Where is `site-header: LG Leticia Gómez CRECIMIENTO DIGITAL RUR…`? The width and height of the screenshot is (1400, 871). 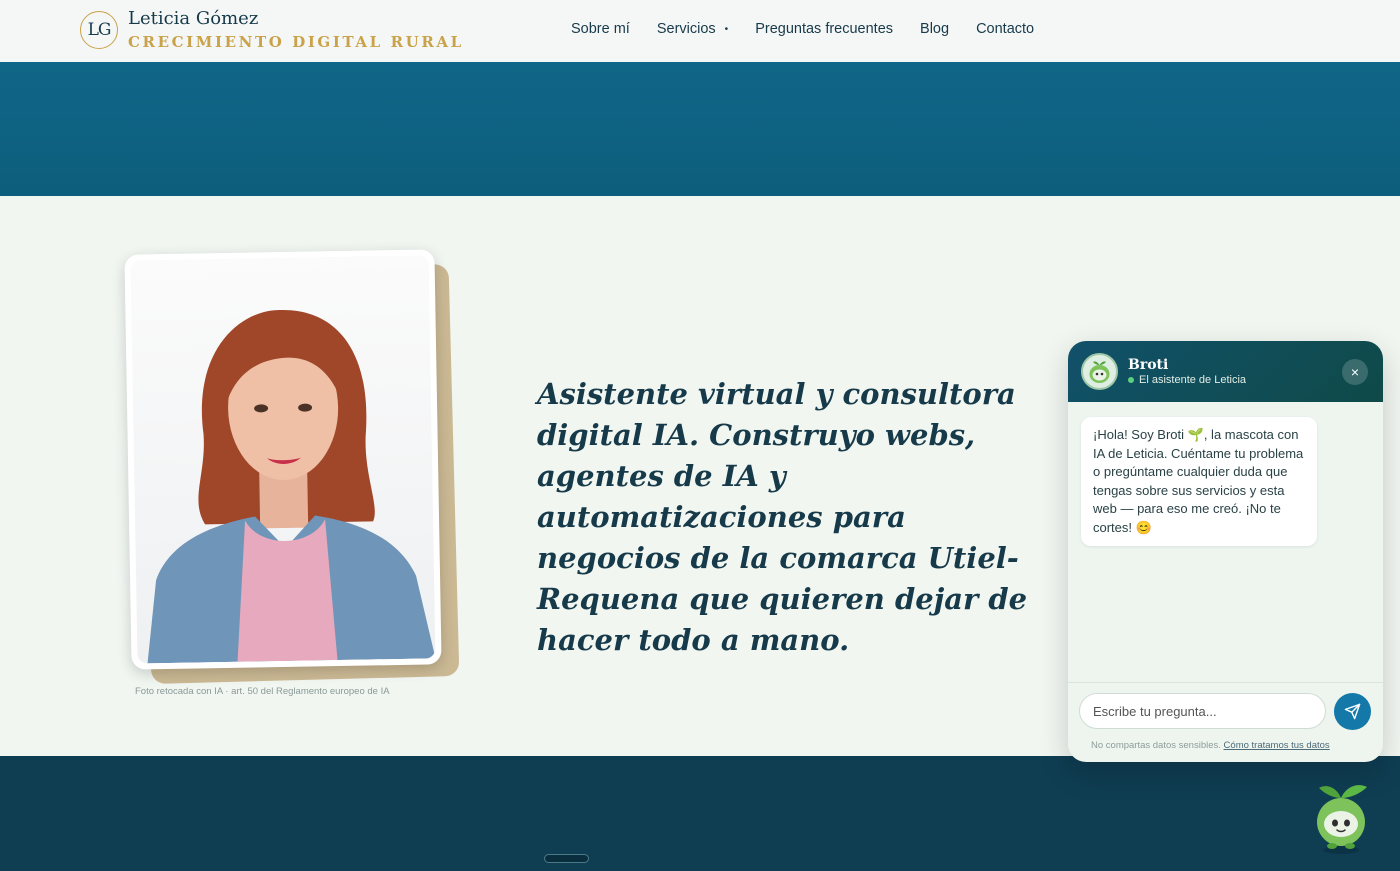
site-header: LG Leticia Gómez CRECIMIENTO DIGITAL RUR… is located at coordinates (700, 31).